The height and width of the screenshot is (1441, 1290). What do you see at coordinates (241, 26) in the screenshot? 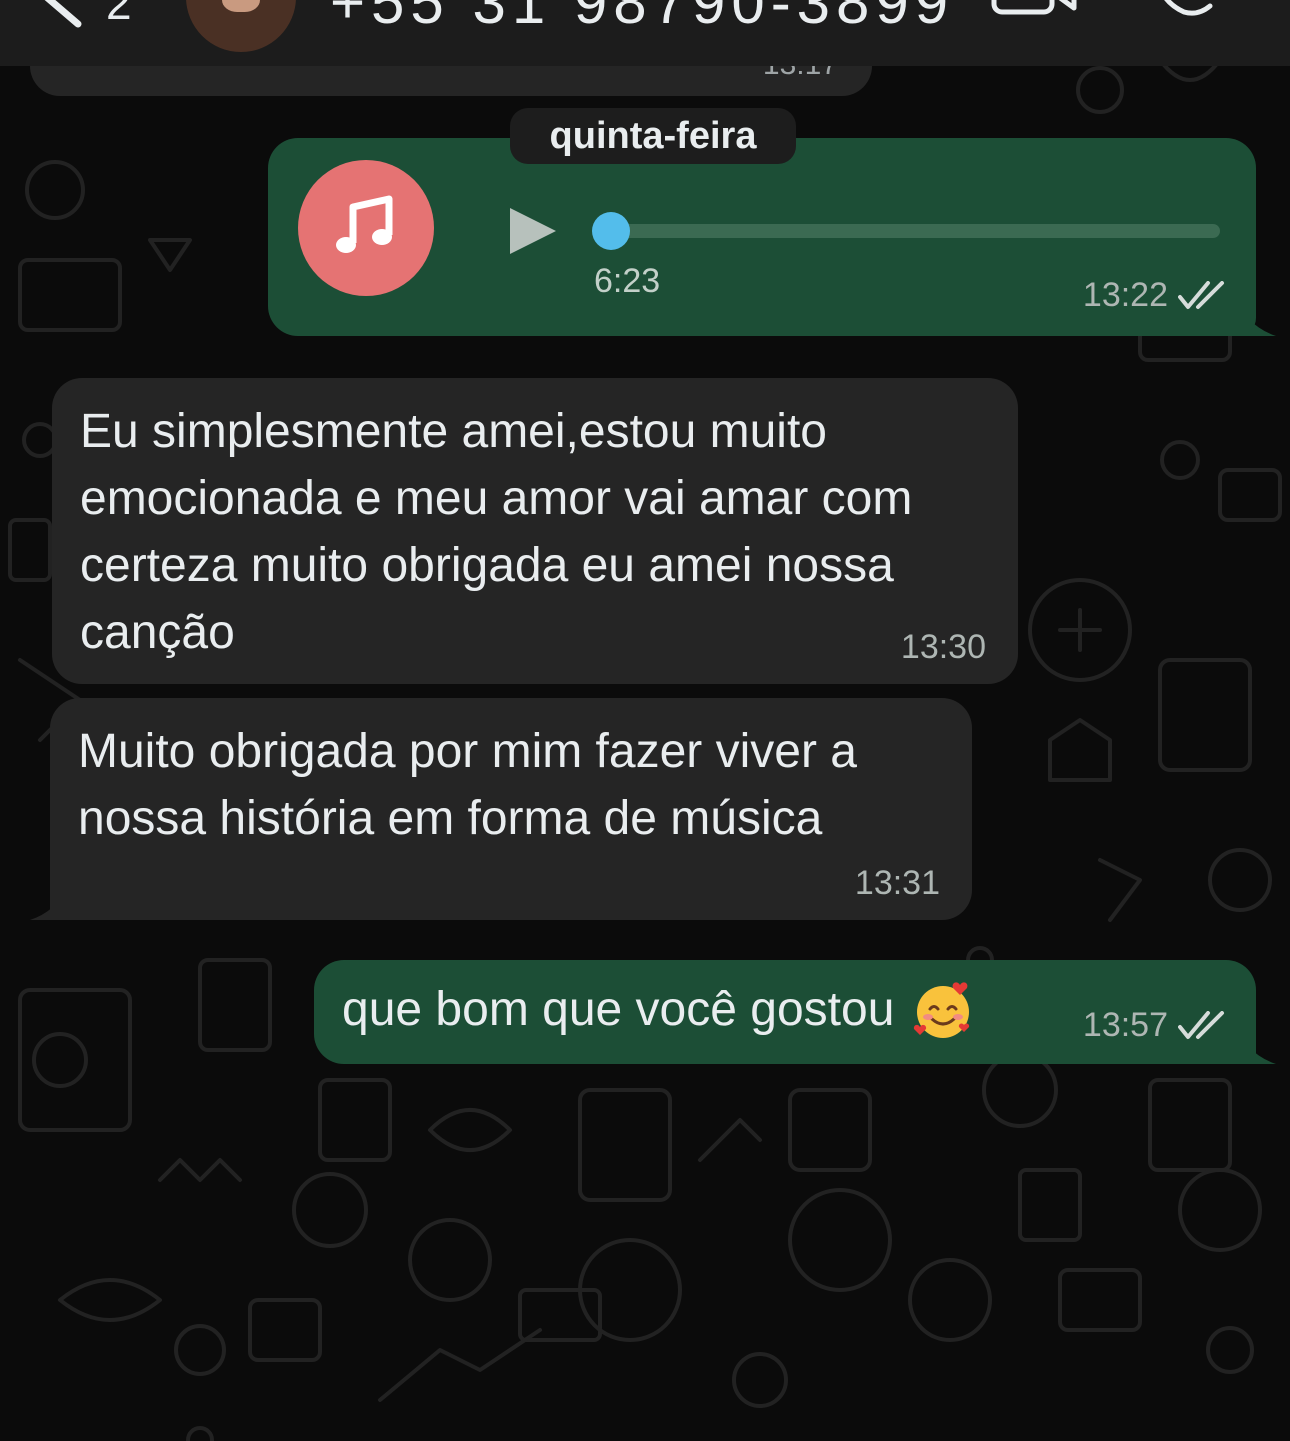
I see `avatar` at bounding box center [241, 26].